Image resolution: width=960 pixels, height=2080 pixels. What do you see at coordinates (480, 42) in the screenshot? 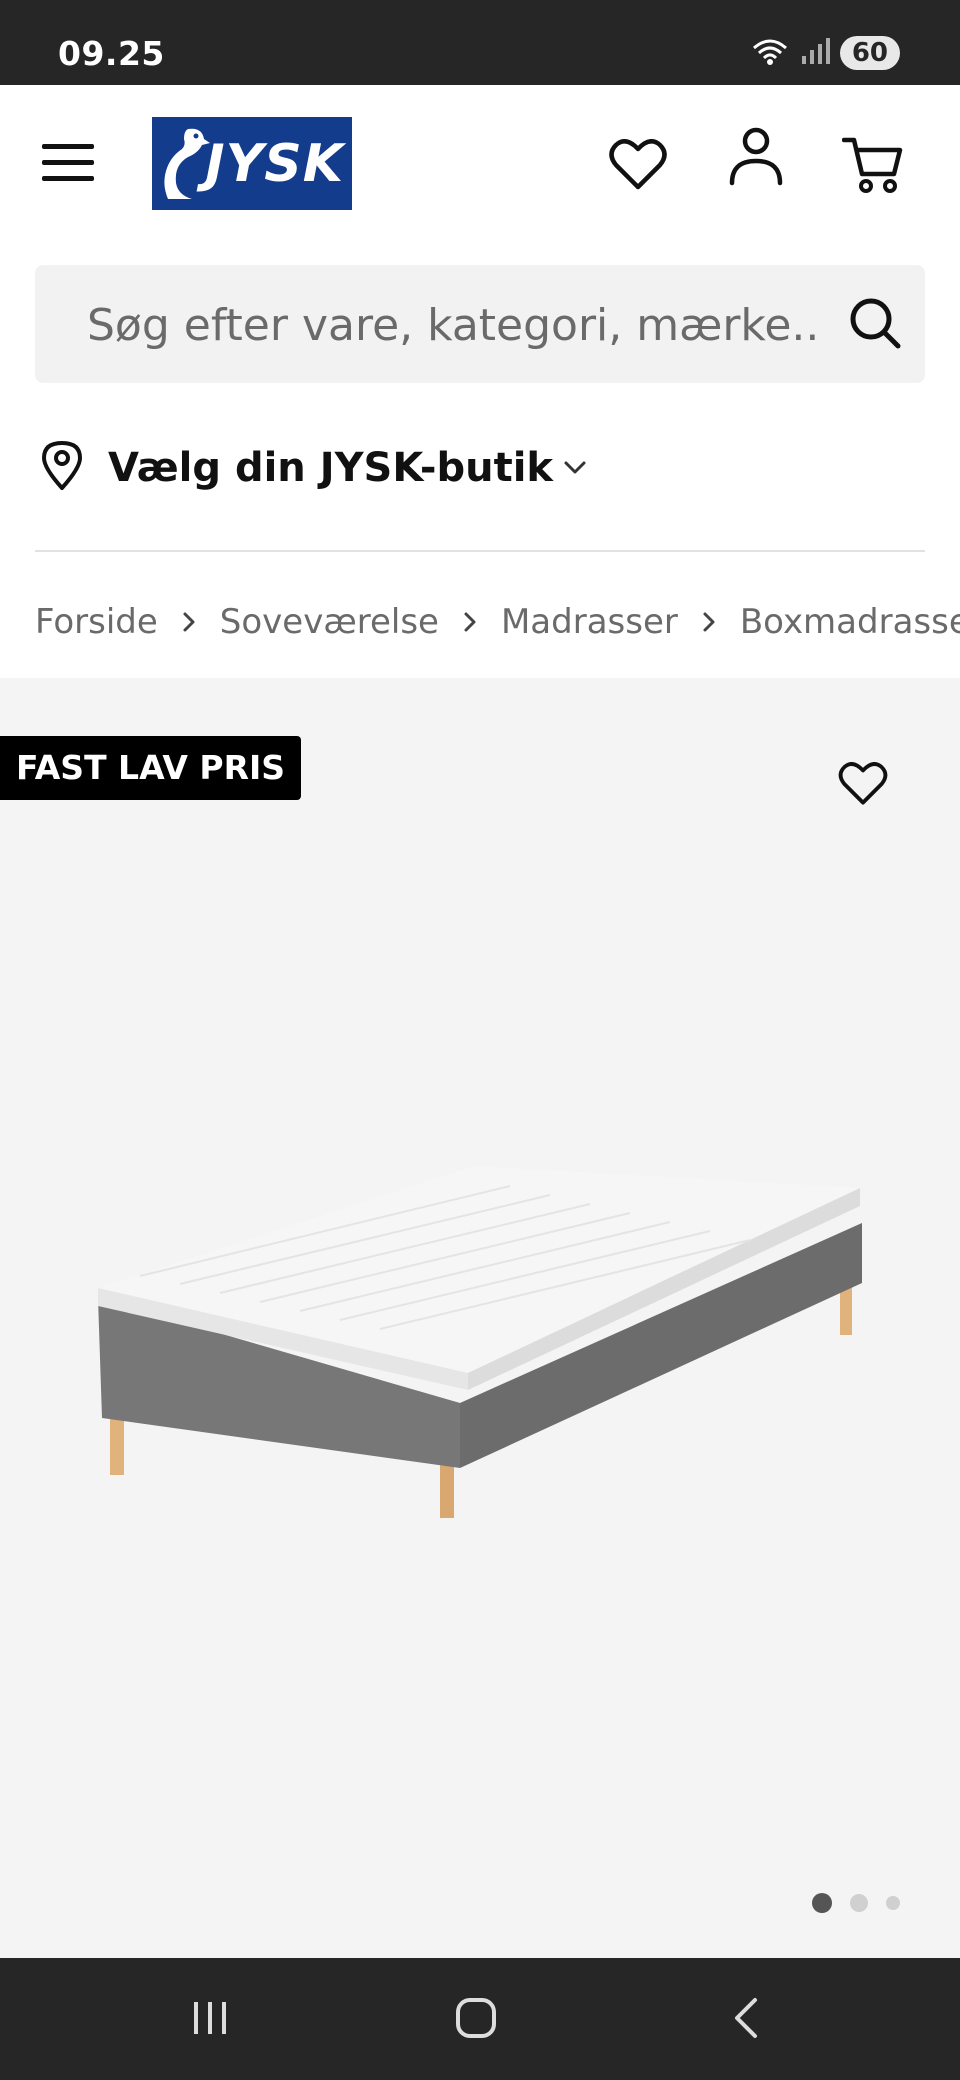
I see `status-bar: 09.25 60` at bounding box center [480, 42].